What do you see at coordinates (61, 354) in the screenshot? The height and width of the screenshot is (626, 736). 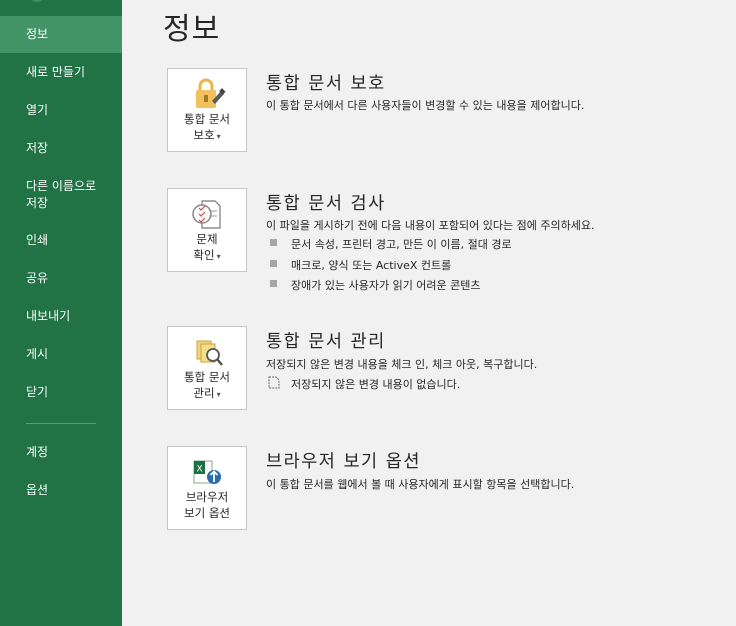 I see `nav-item-publish: 게시` at bounding box center [61, 354].